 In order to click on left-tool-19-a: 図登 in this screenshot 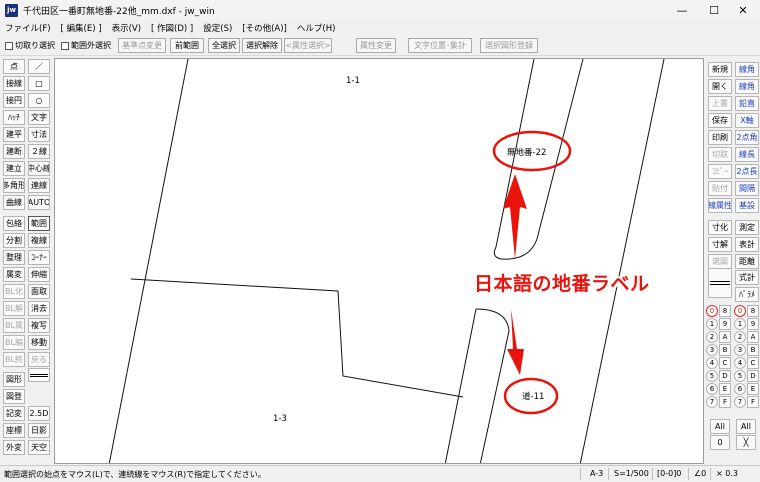, I will do `click(14, 396)`.